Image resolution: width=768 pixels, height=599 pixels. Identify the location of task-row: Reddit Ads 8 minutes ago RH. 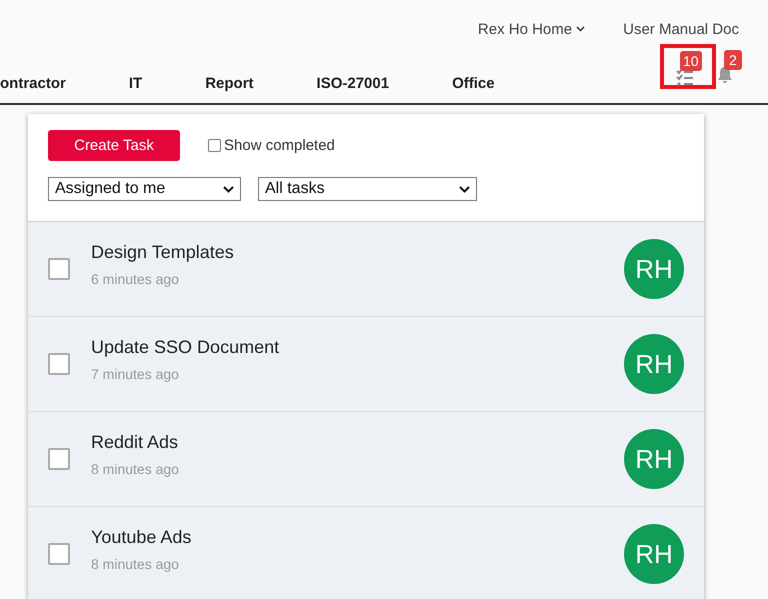
(366, 459).